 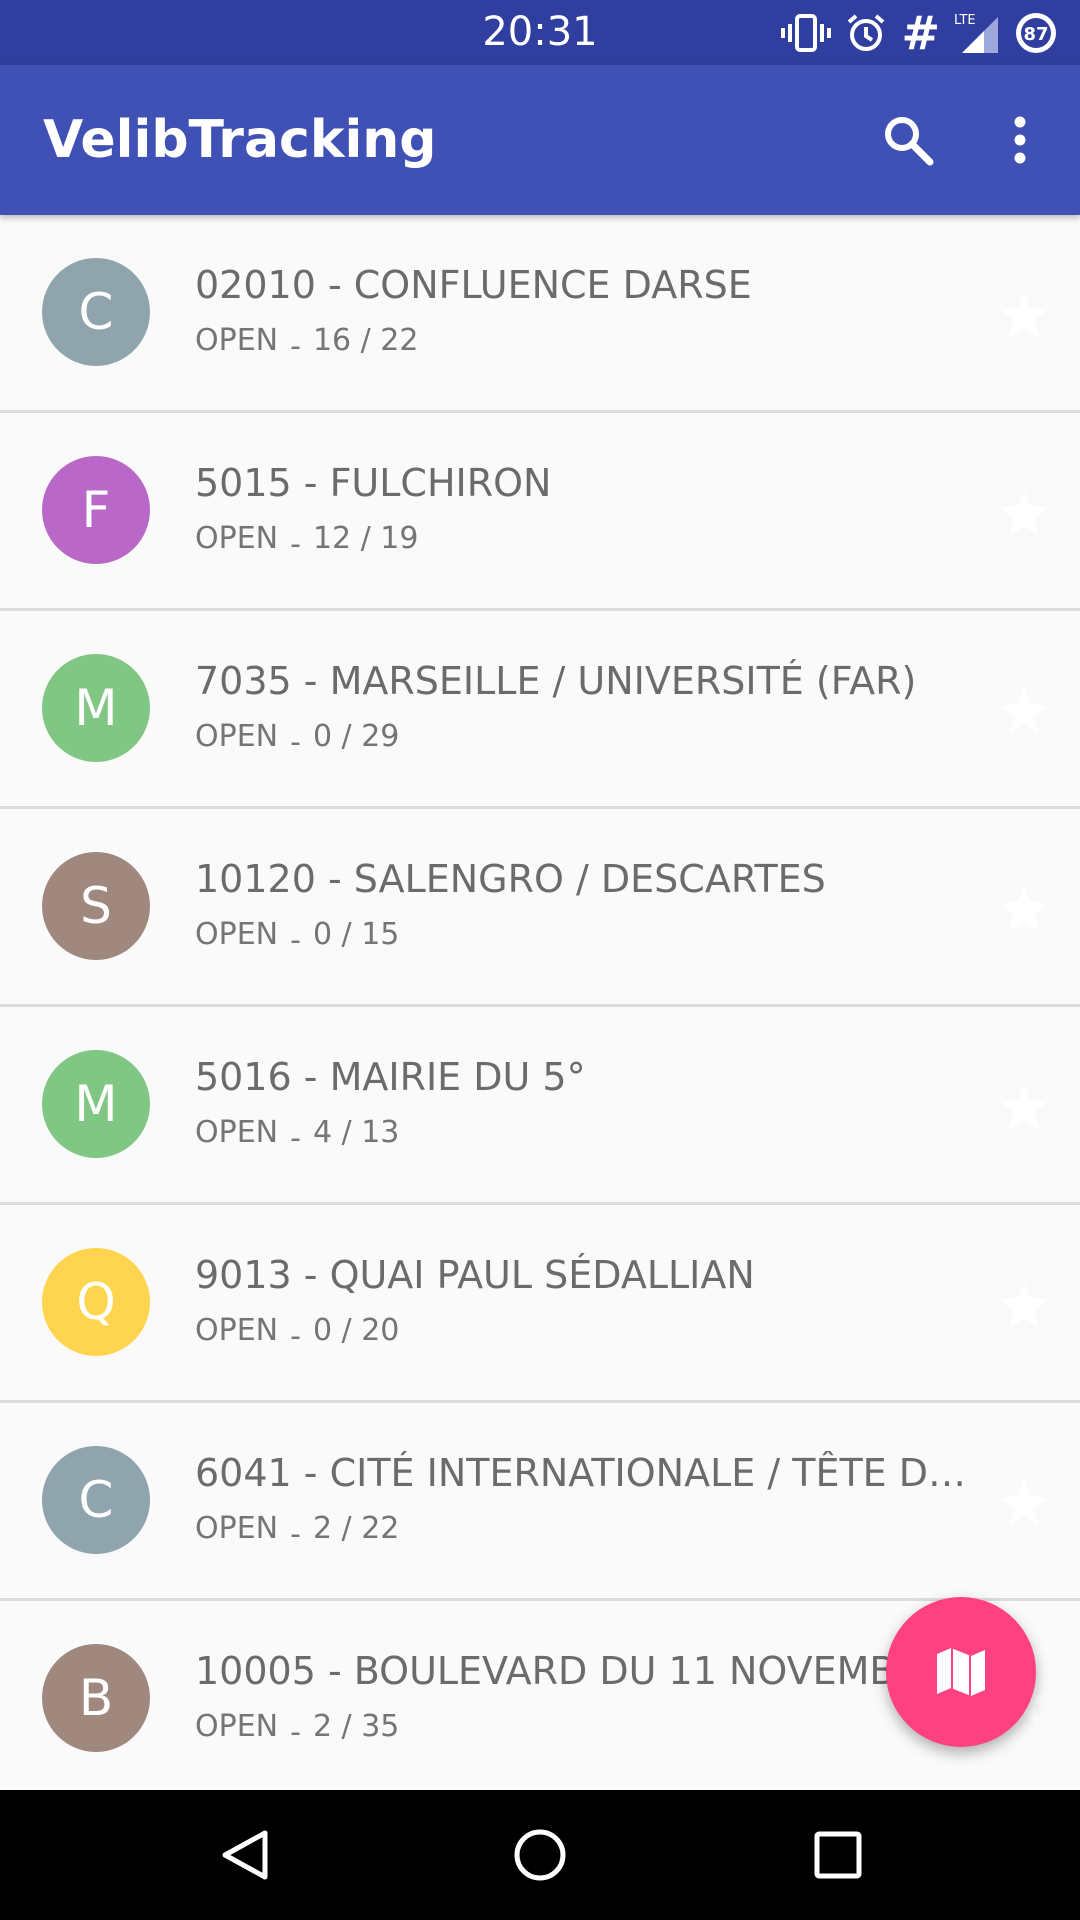 I want to click on network-type-label: LTE, so click(x=965, y=20).